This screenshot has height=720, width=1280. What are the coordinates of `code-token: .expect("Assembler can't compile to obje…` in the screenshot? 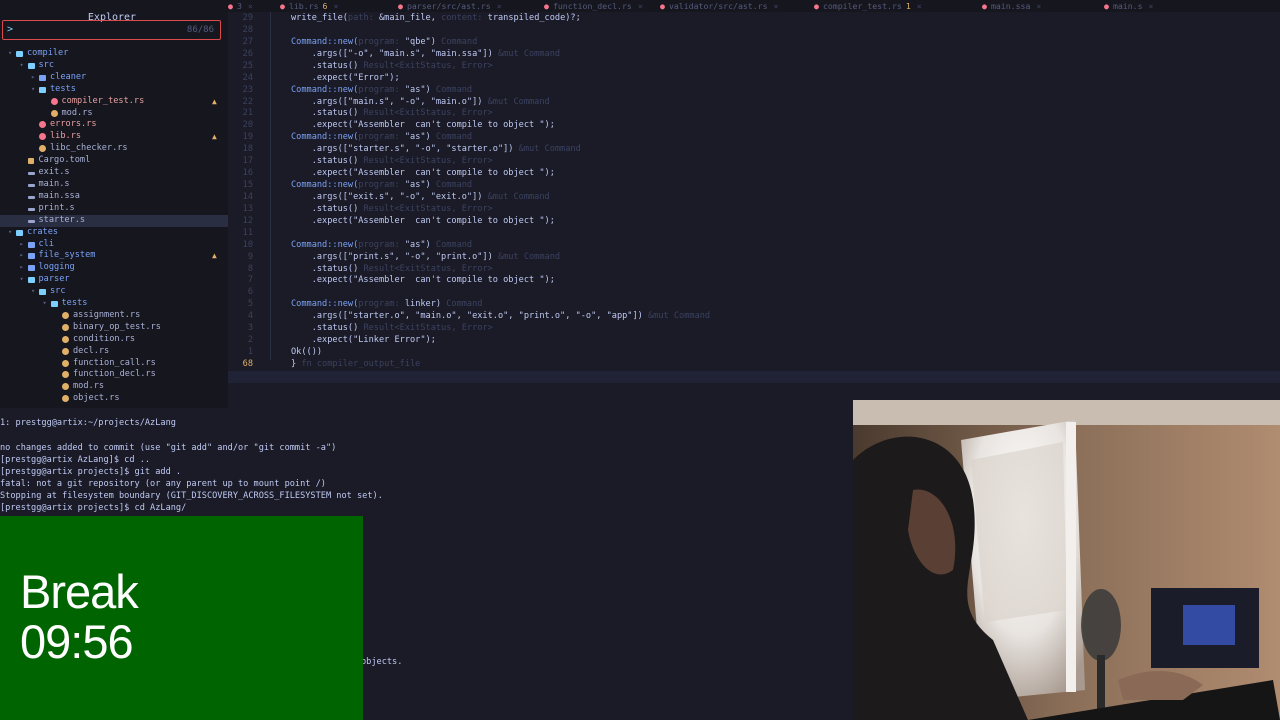 It's located at (423, 173).